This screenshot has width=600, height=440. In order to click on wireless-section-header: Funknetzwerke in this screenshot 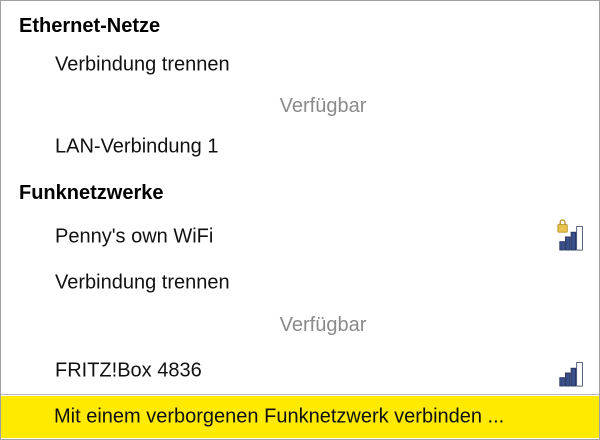, I will do `click(91, 193)`.